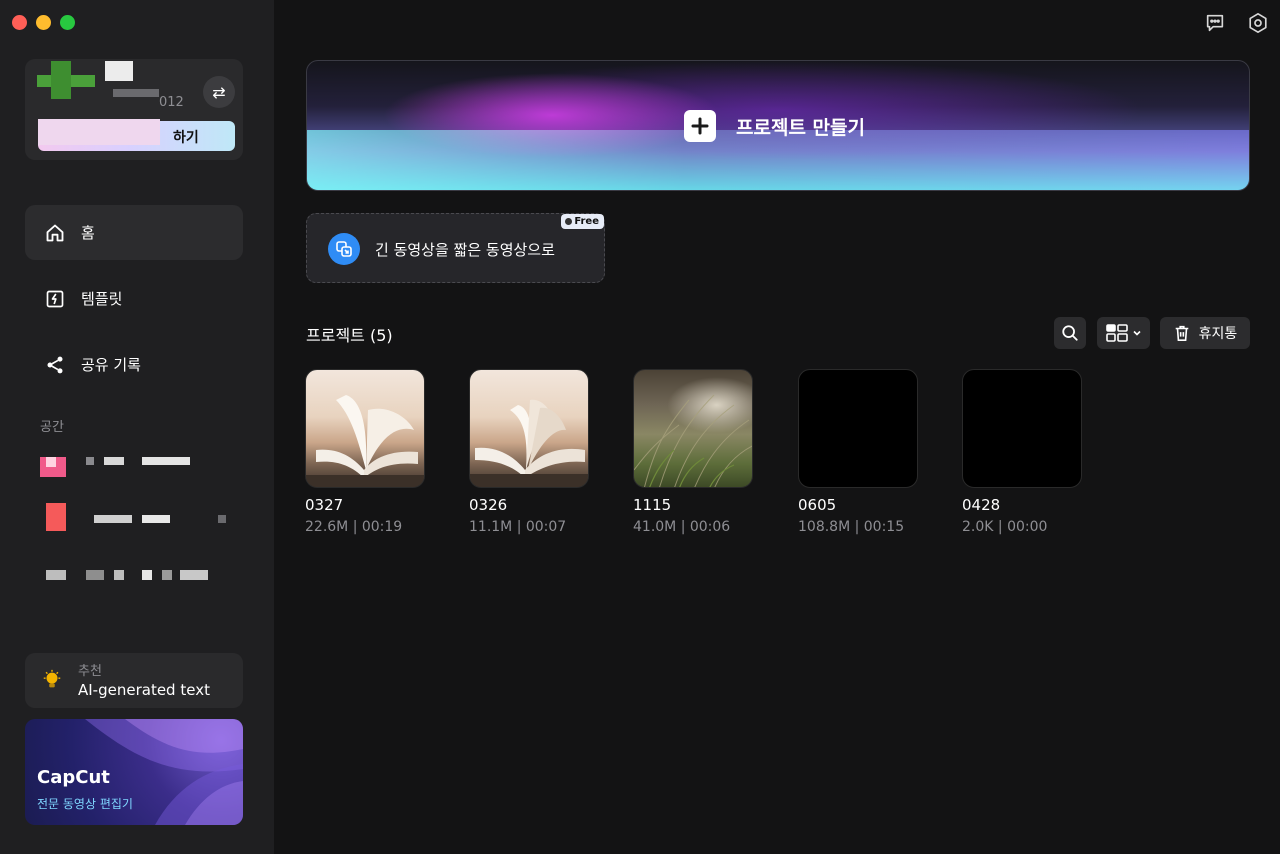 This screenshot has width=1280, height=854. What do you see at coordinates (1136, 333) in the screenshot?
I see `chevron-down-icon` at bounding box center [1136, 333].